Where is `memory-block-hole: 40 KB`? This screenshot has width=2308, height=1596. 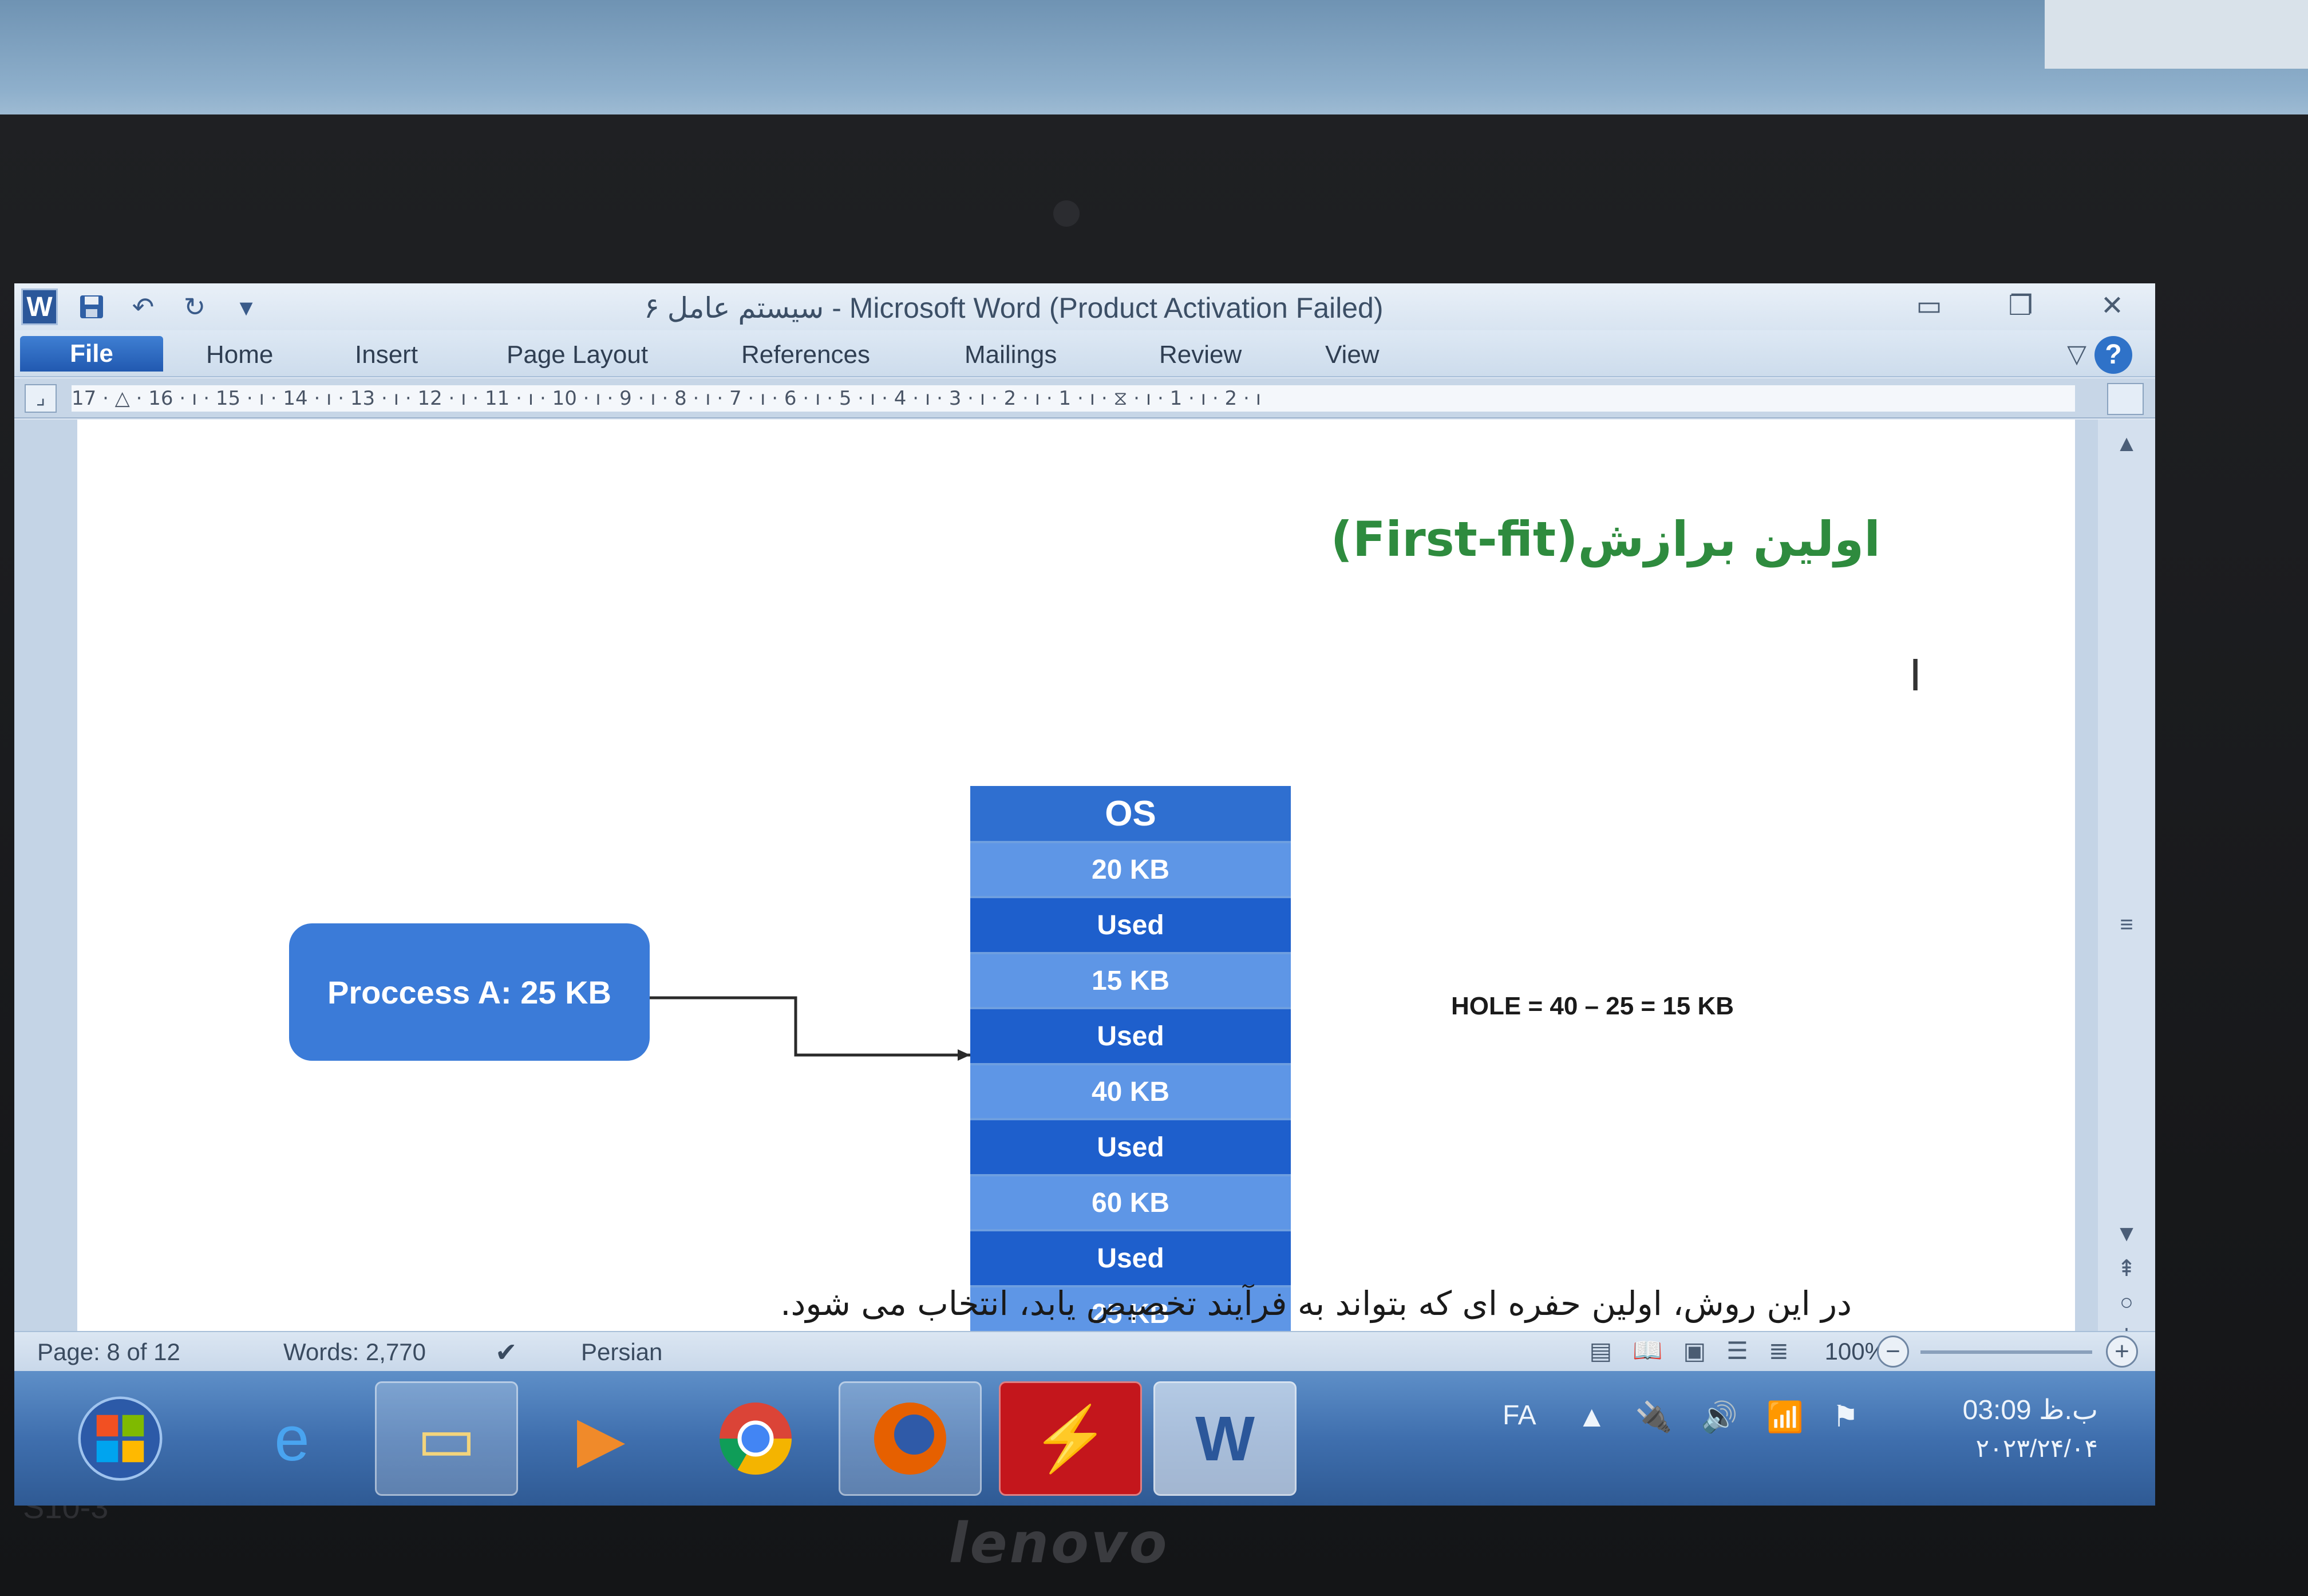 memory-block-hole: 40 KB is located at coordinates (1130, 1092).